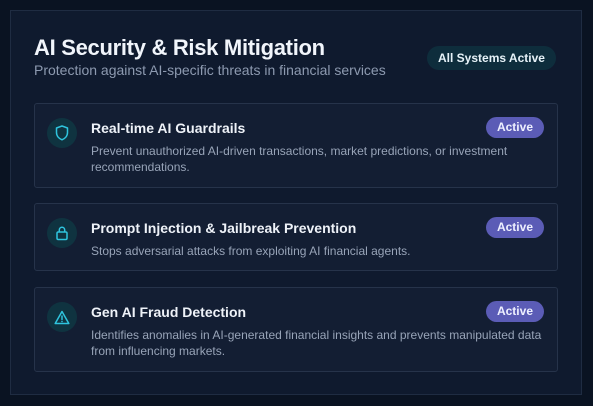 The height and width of the screenshot is (406, 593). I want to click on page-title: AI Security & Risk Mitigation, so click(179, 47).